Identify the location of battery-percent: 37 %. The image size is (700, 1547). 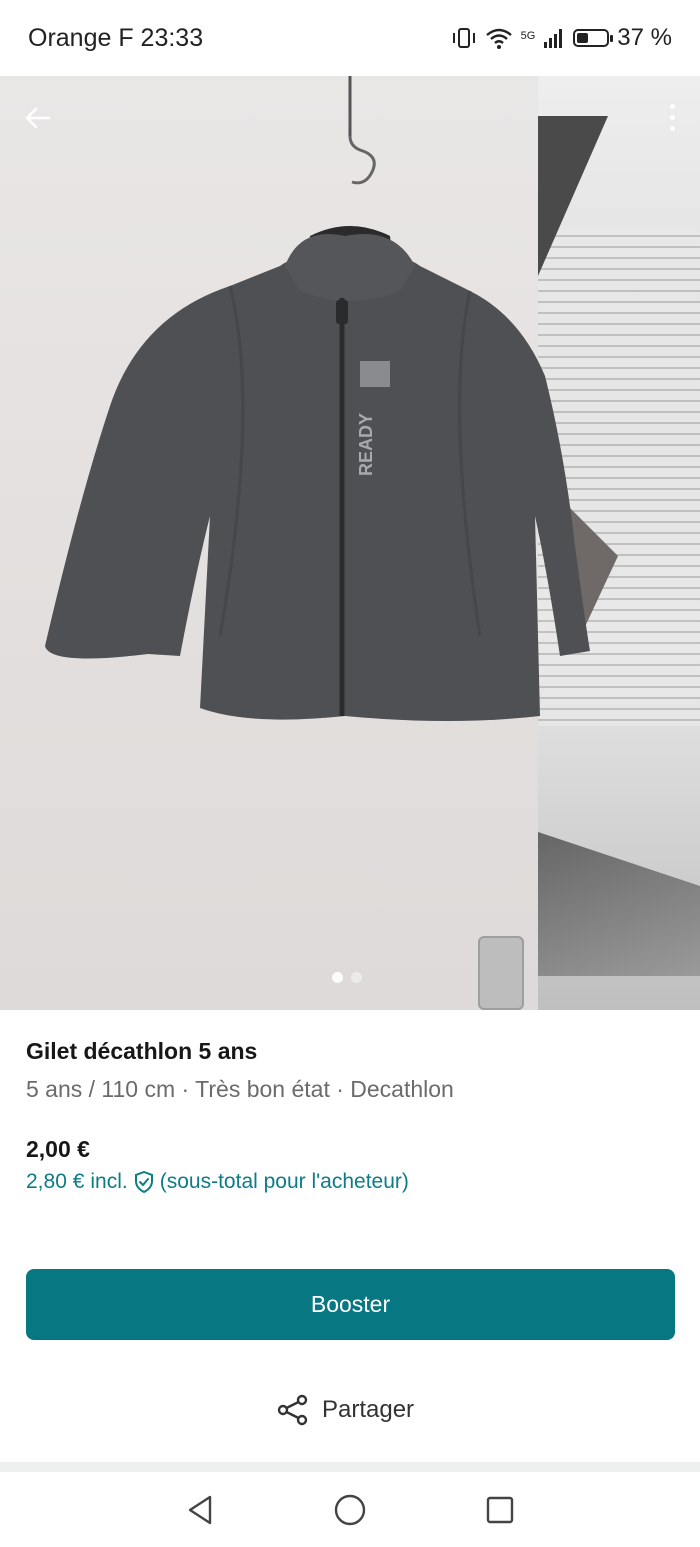
(644, 37).